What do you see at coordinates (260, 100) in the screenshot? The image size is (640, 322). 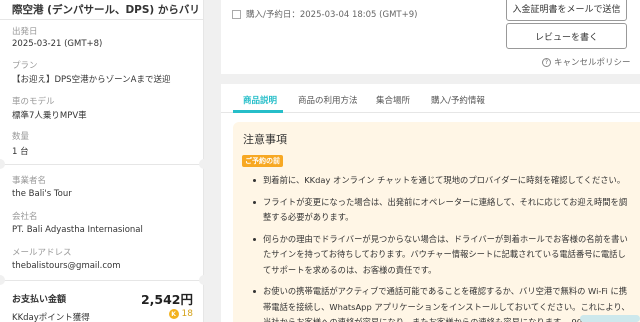 I see `tab-product-description: 商品説明` at bounding box center [260, 100].